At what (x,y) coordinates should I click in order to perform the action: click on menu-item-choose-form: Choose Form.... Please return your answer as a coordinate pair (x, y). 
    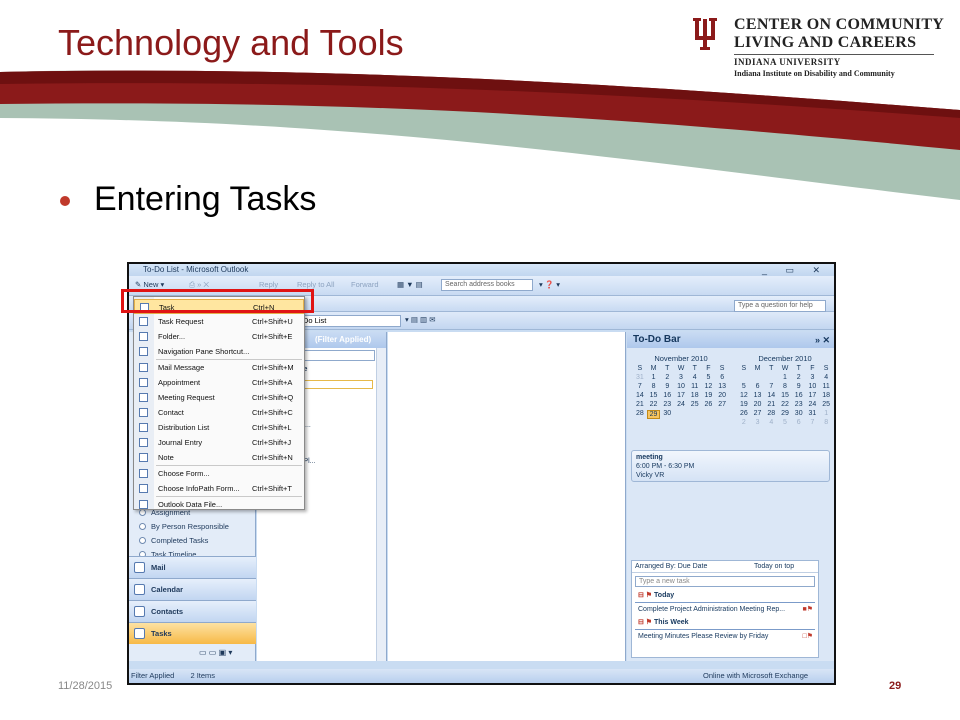
    Looking at the image, I should click on (219, 473).